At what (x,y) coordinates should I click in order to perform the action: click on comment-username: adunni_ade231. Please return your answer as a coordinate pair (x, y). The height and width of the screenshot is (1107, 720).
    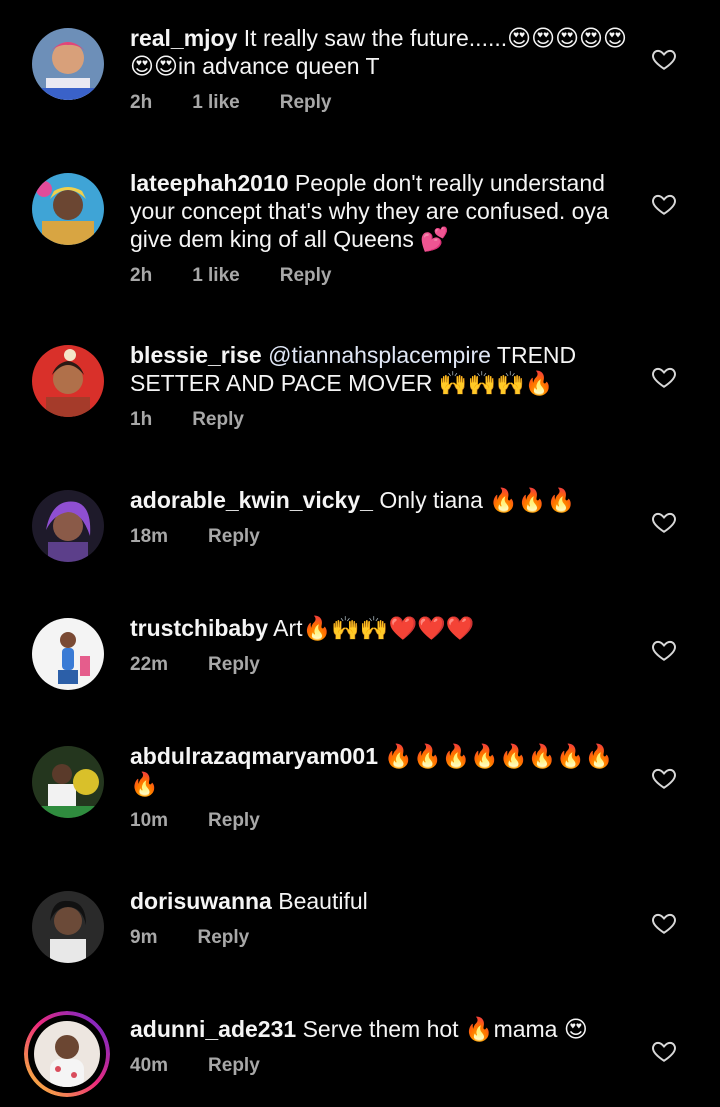
    Looking at the image, I should click on (213, 1029).